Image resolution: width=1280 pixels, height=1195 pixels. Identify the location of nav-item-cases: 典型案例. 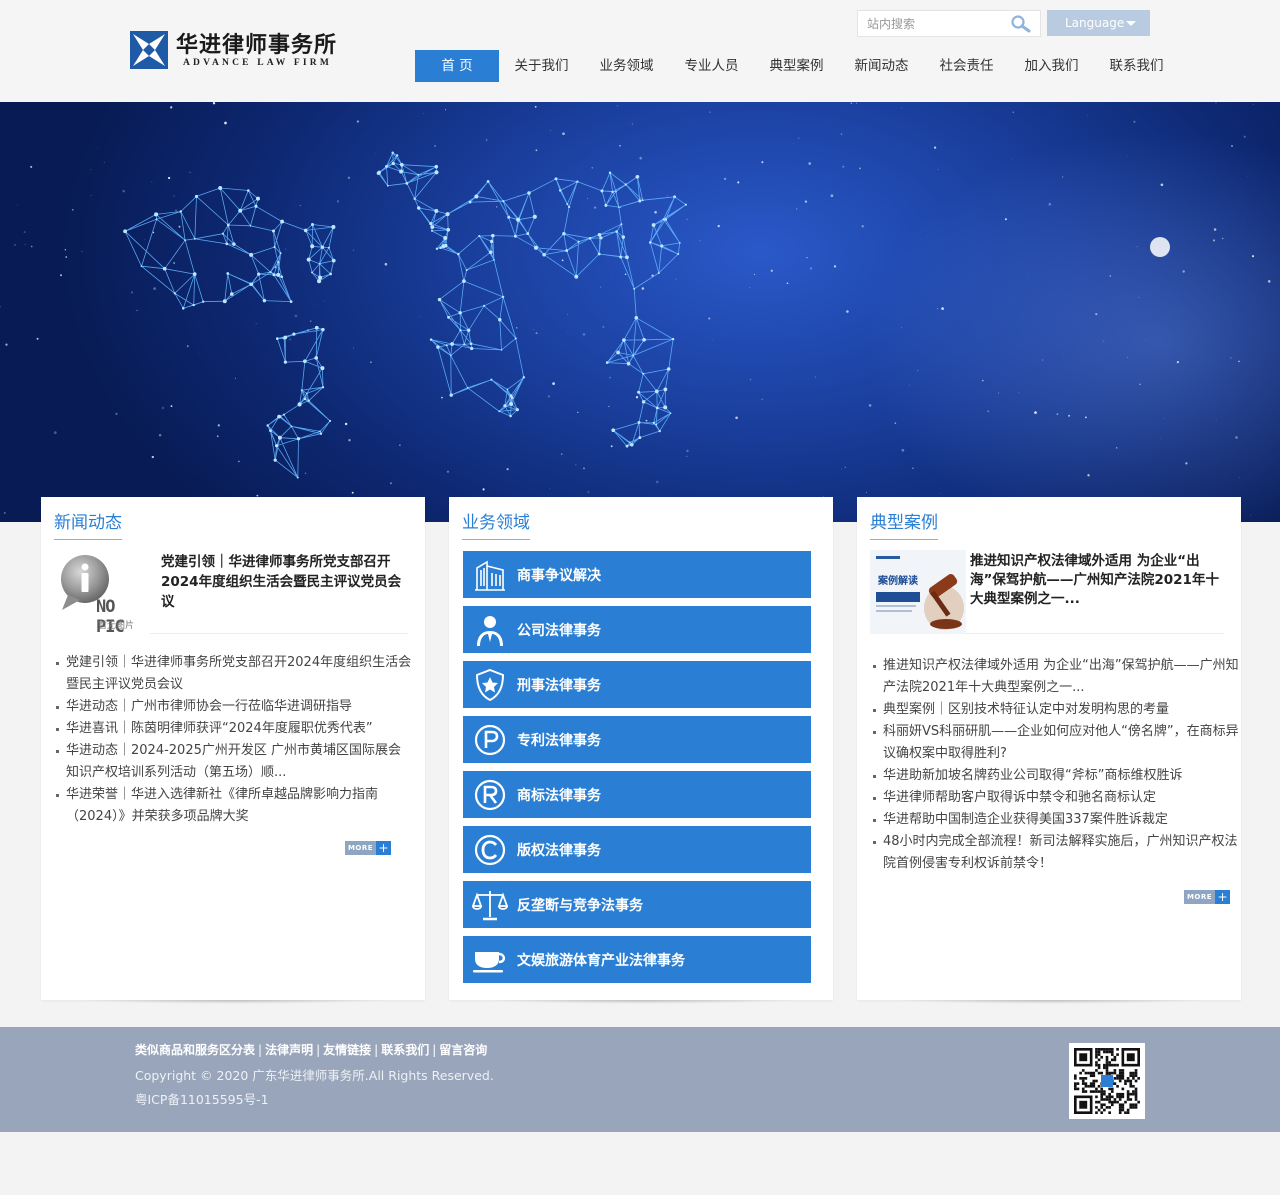
(796, 66).